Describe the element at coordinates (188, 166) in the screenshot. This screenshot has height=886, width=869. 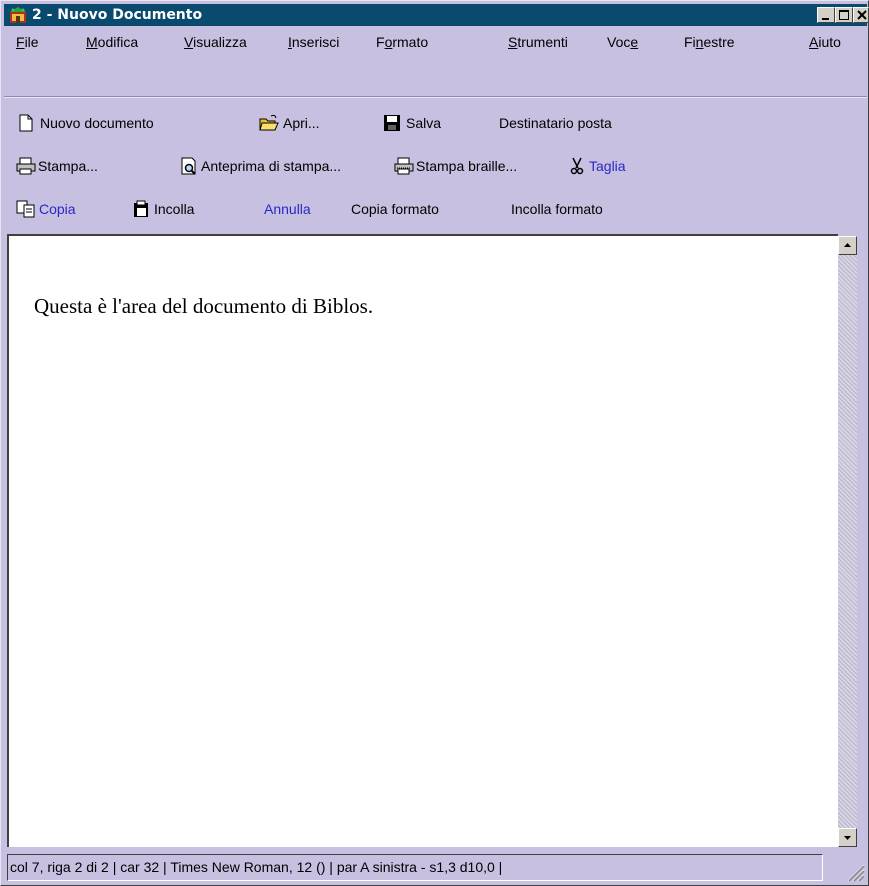
I see `print-preview-icon` at that location.